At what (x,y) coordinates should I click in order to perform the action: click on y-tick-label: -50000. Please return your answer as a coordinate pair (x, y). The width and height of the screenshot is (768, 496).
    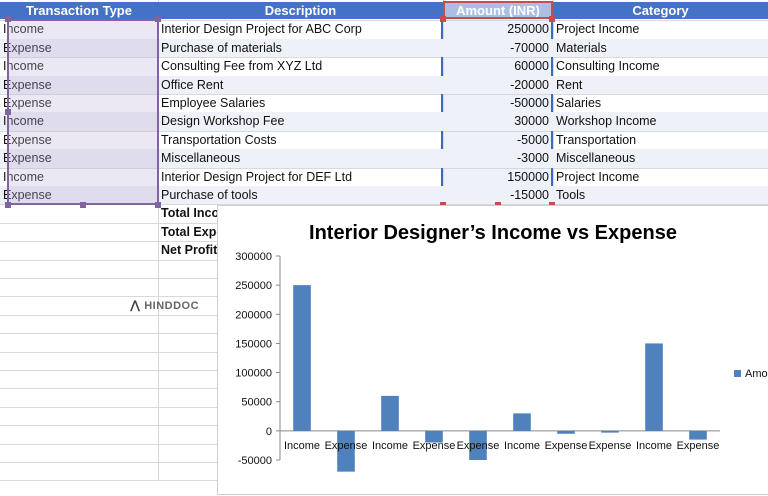
    Looking at the image, I should click on (255, 461).